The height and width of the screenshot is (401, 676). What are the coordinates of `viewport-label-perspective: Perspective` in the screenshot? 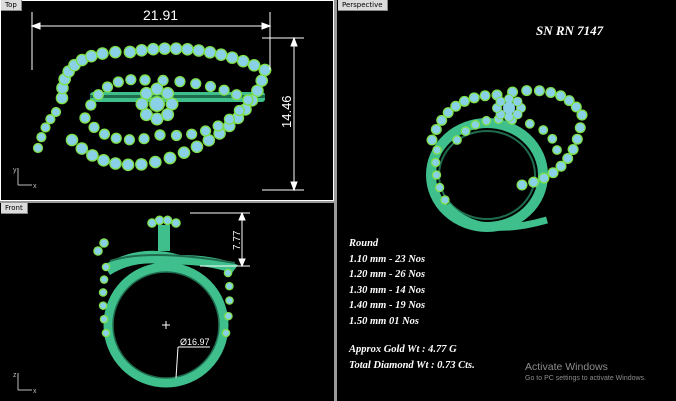 It's located at (363, 5).